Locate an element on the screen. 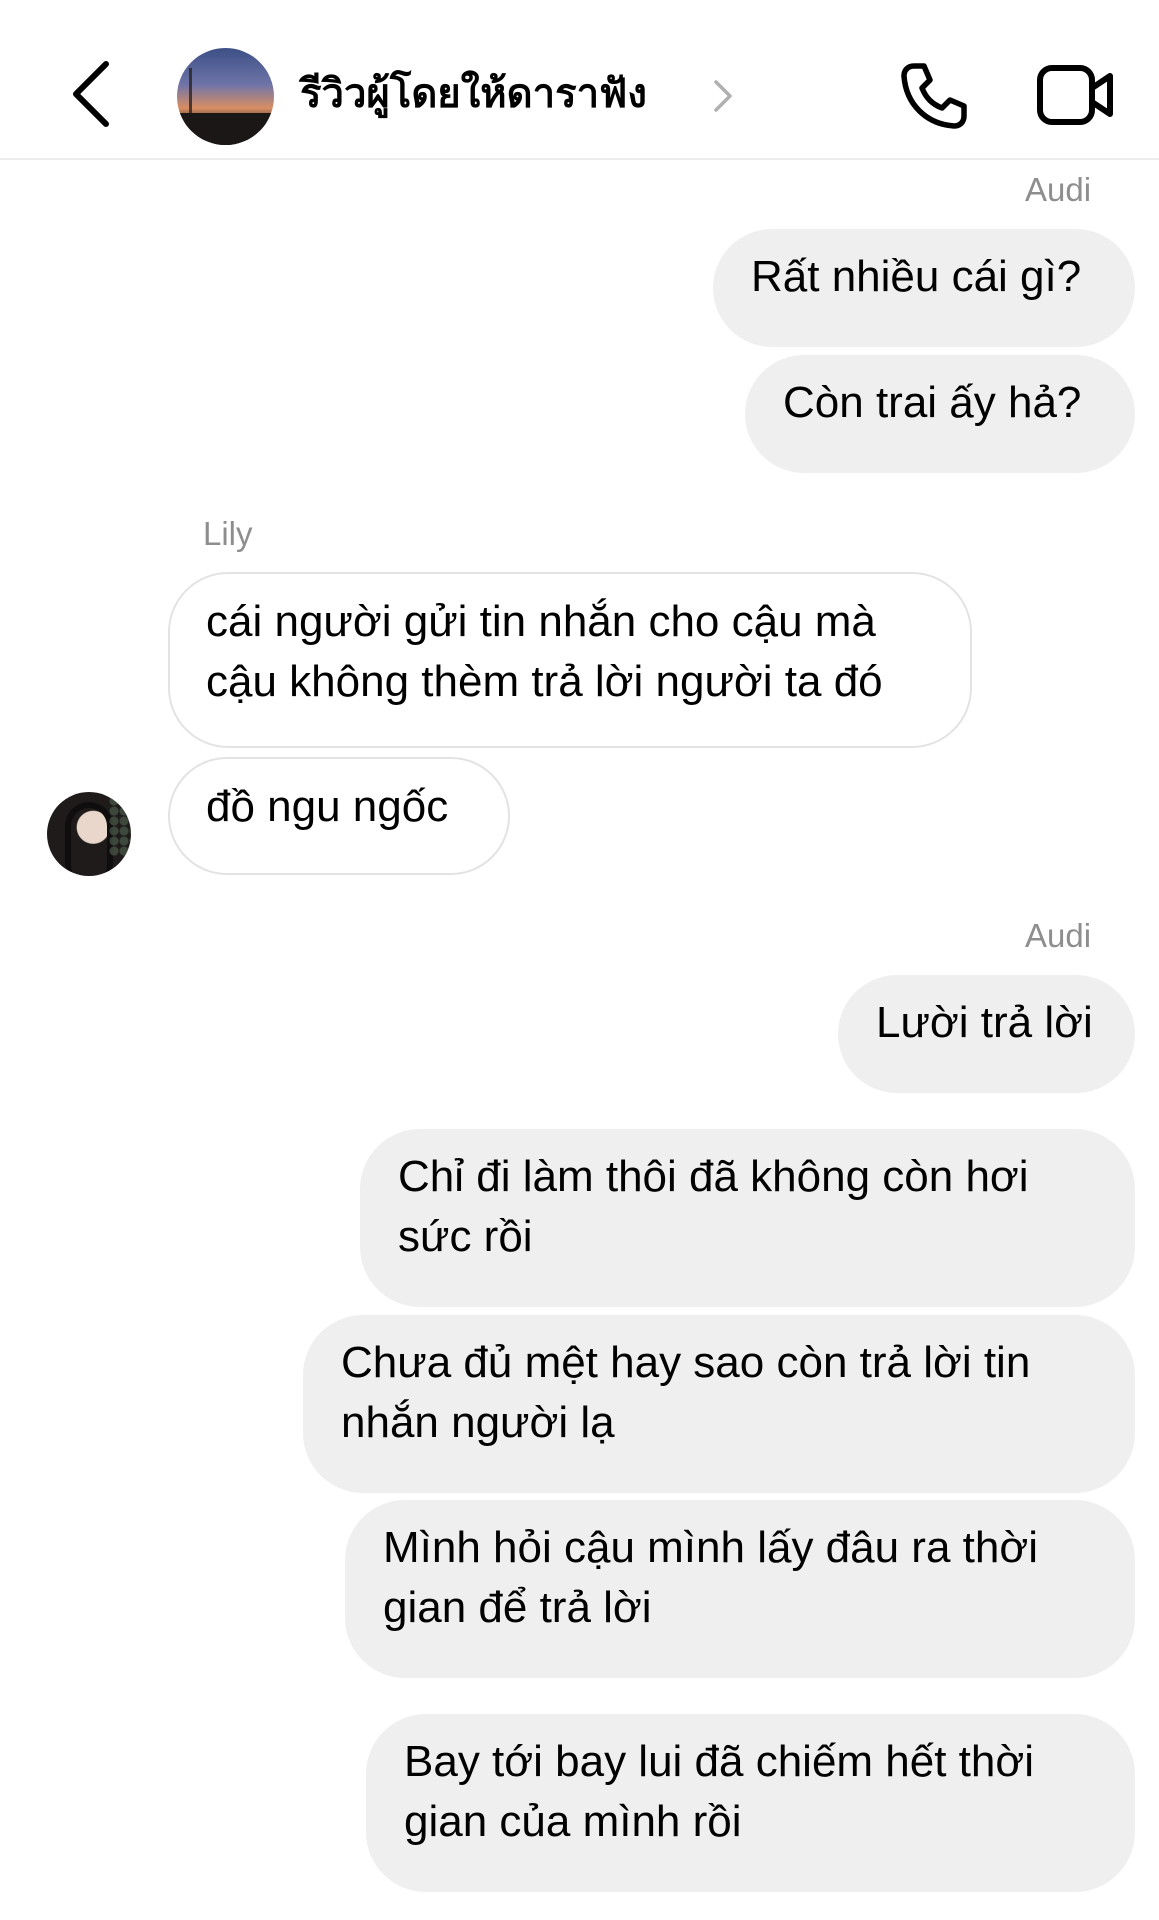 This screenshot has width=1159, height=1920. phone-icon is located at coordinates (934, 96).